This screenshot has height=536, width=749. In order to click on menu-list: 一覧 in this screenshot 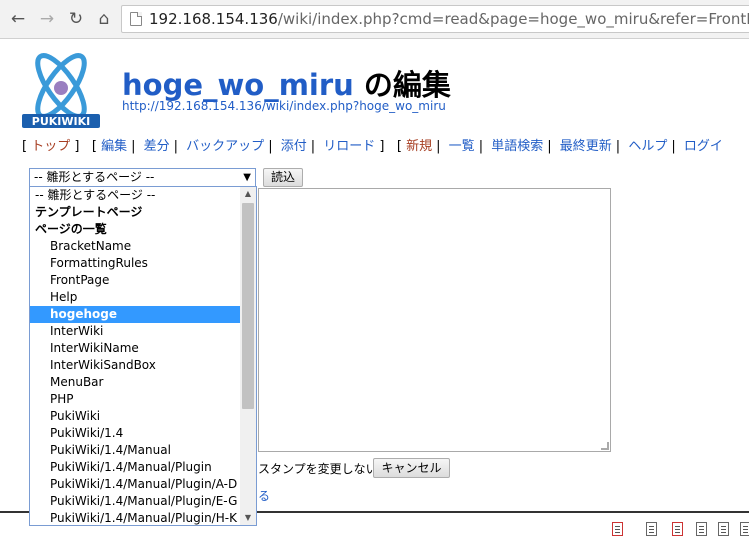, I will do `click(462, 146)`.